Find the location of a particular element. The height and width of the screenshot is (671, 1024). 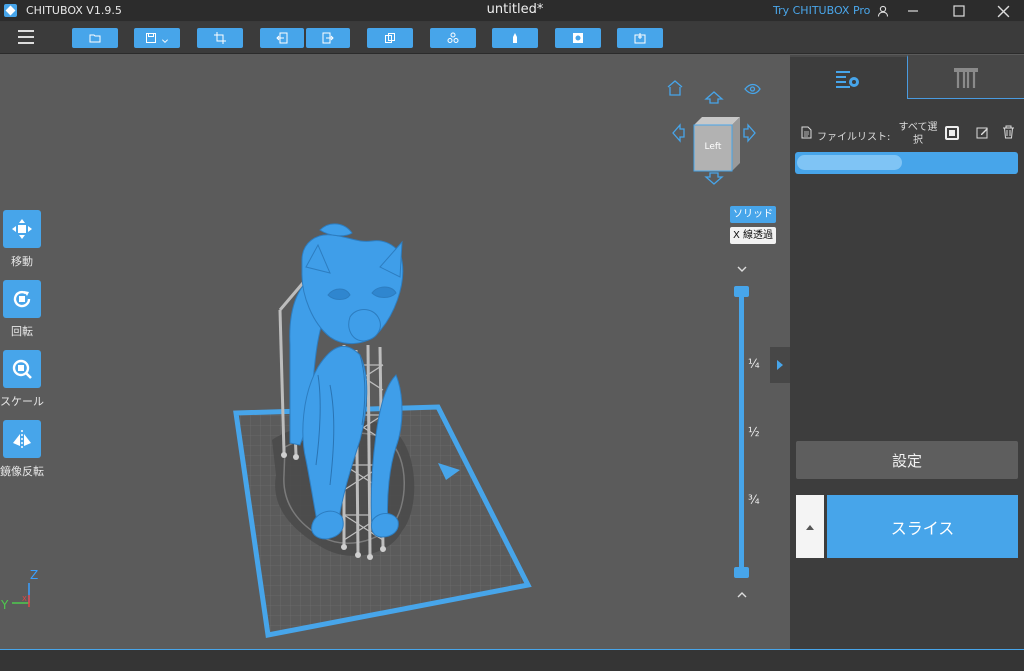

settings-button: 設定 is located at coordinates (907, 460).